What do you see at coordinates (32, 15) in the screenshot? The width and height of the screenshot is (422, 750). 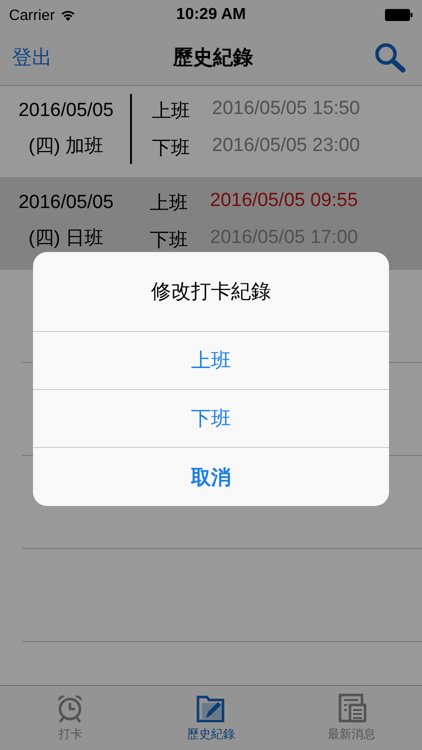 I see `carrier-label: Carrier` at bounding box center [32, 15].